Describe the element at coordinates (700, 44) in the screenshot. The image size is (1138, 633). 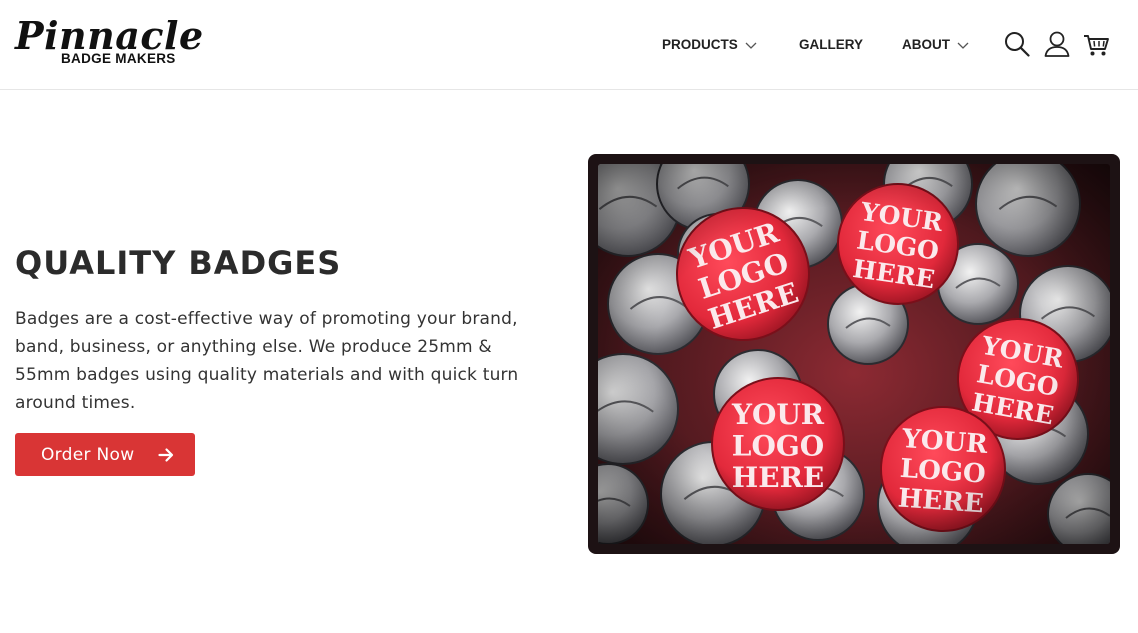
I see `nav-products-label: PRODUCTS` at that location.